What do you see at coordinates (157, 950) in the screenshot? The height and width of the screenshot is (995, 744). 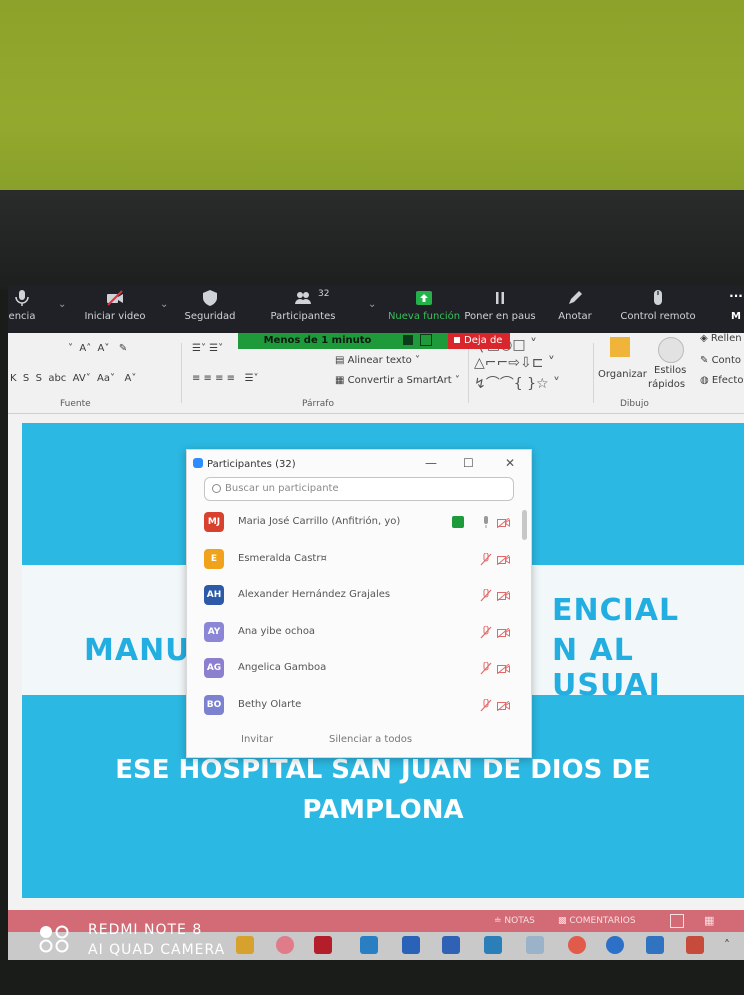 I see `watermark-line-2: AI QUAD CAMERA` at bounding box center [157, 950].